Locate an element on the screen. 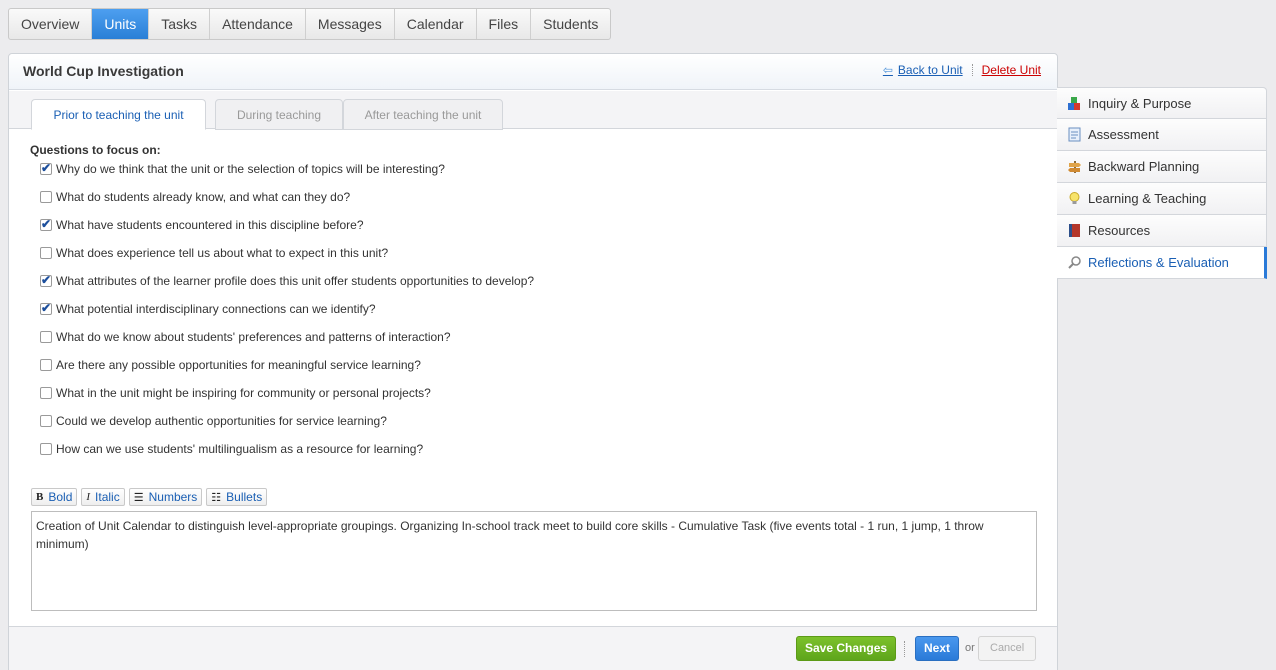  back-to-unit-link: ⇦ Back to Unit is located at coordinates (923, 70).